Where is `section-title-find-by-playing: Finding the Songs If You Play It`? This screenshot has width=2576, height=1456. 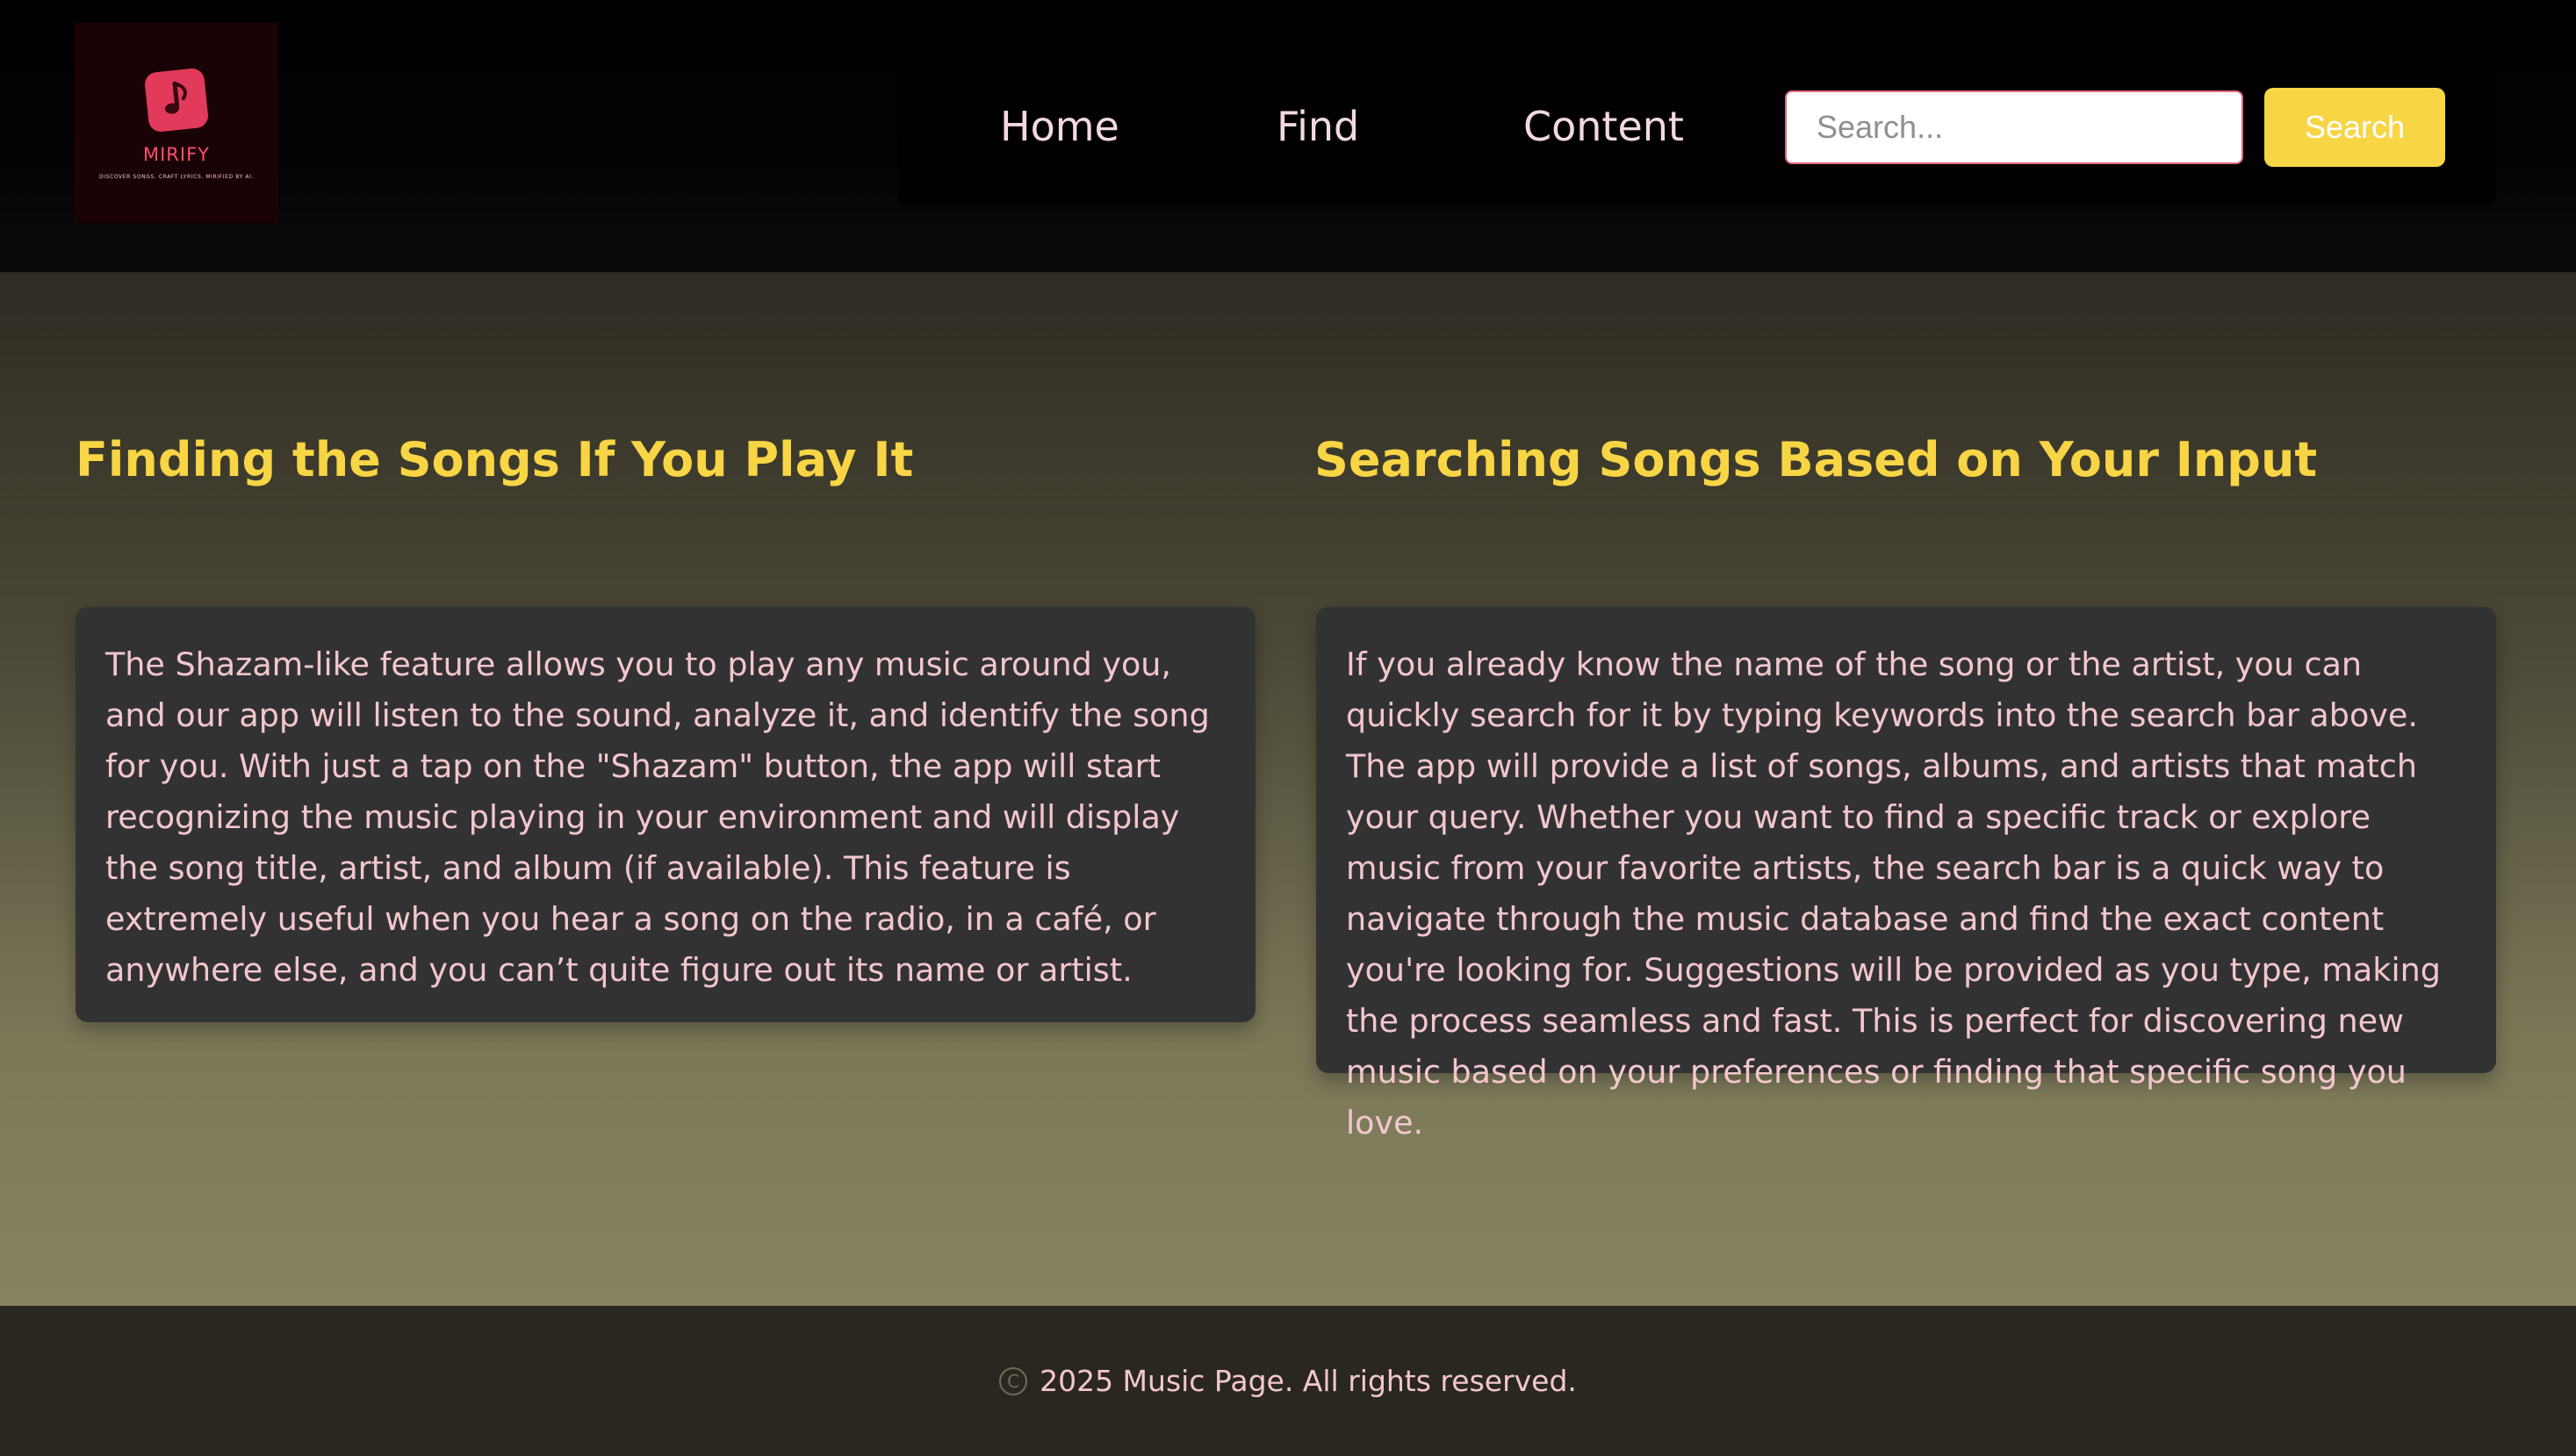 section-title-find-by-playing: Finding the Songs If You Play It is located at coordinates (495, 459).